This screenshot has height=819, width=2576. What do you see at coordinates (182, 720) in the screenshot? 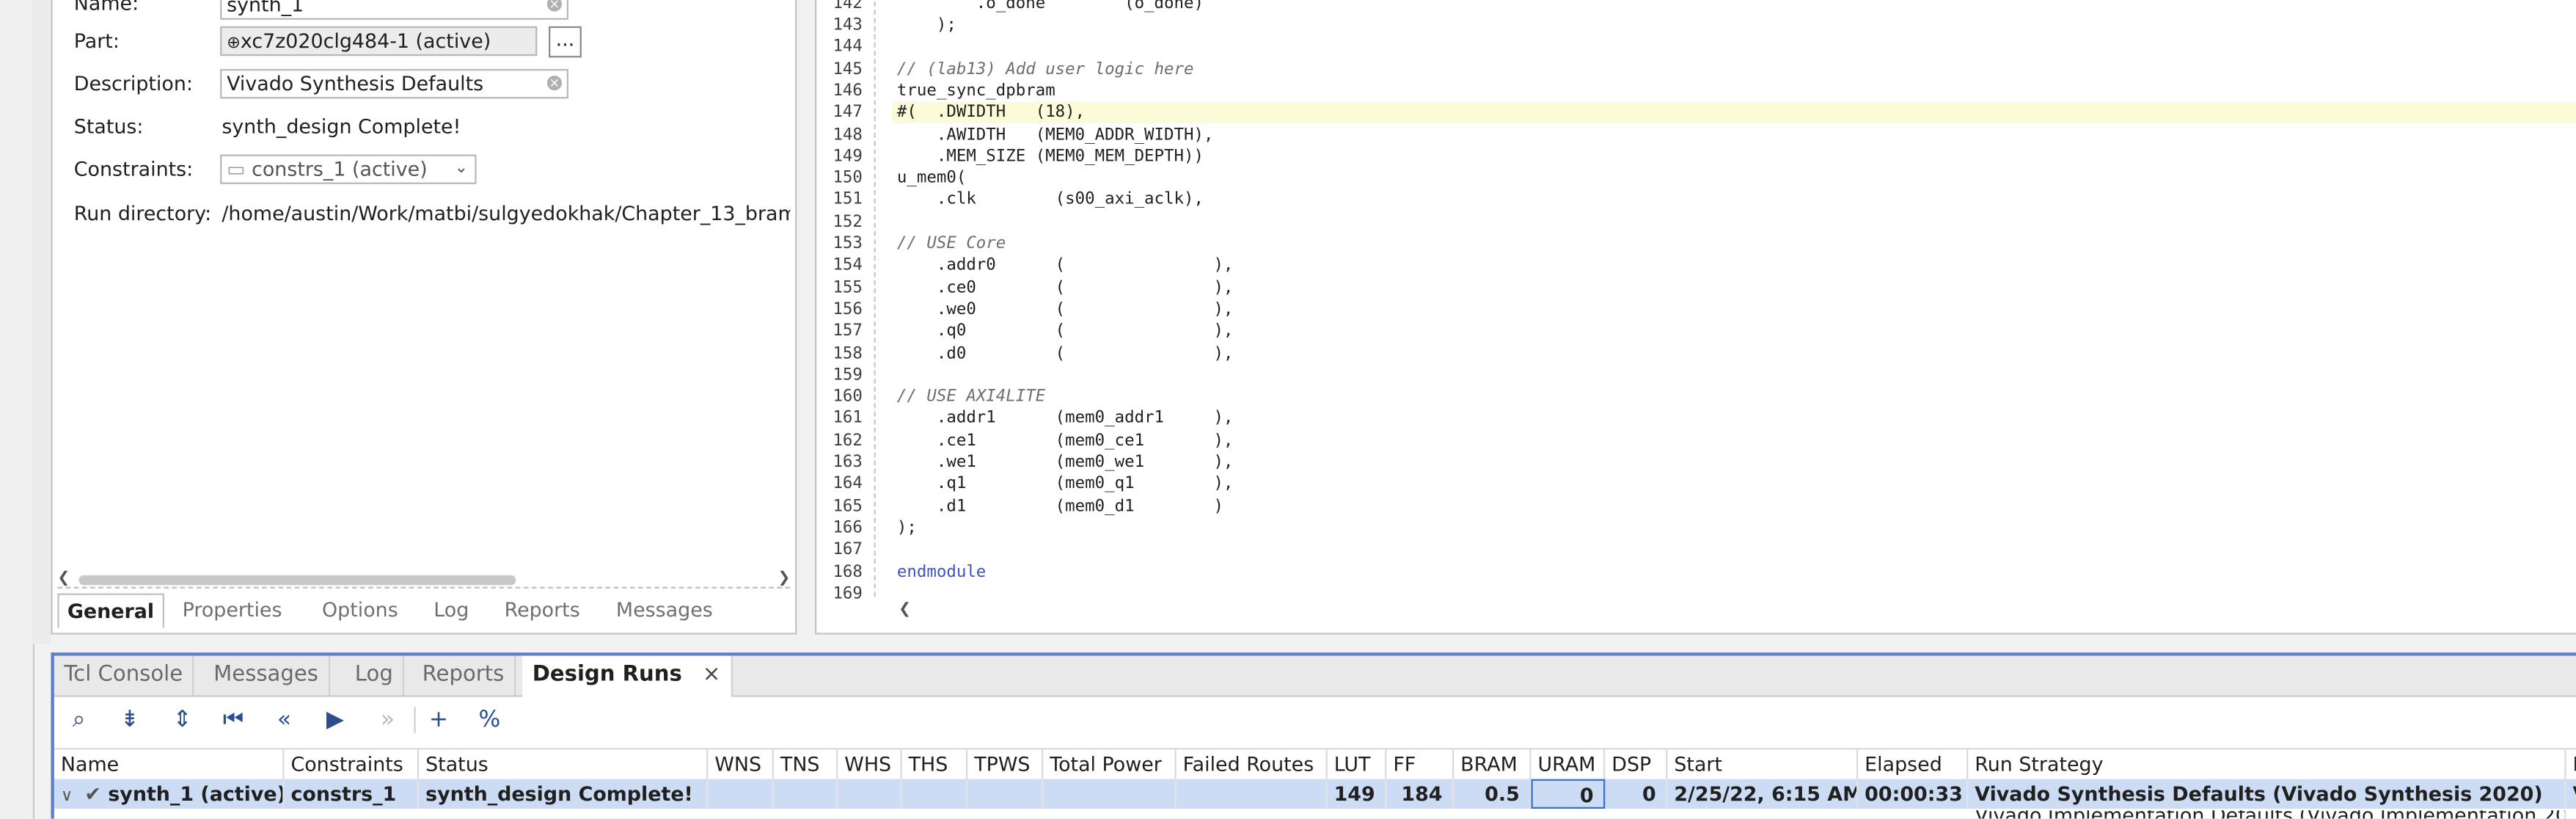
I see `expand-all-icon: ⇕` at bounding box center [182, 720].